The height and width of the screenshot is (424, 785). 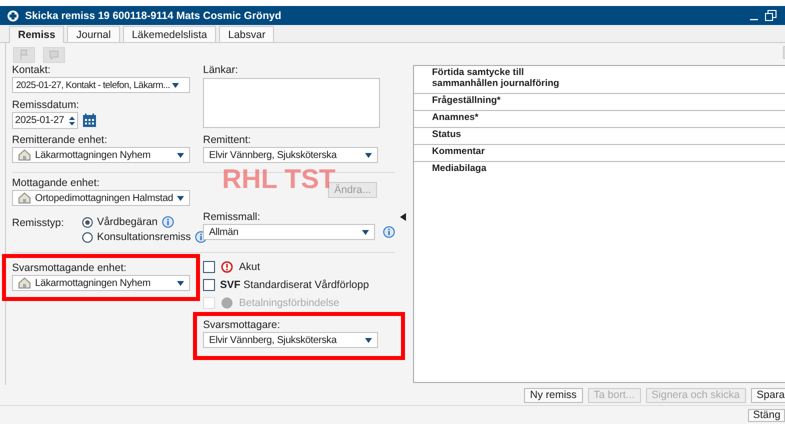 What do you see at coordinates (608, 78) in the screenshot?
I see `section-title: Förtida samtycke till sammanhållen journalföring` at bounding box center [608, 78].